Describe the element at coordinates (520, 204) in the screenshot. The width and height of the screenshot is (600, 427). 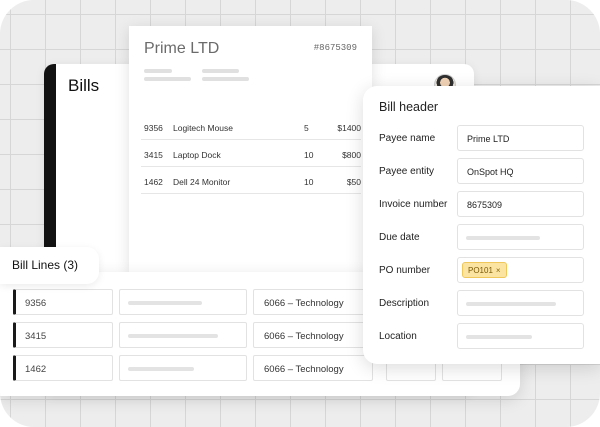
I see `invoice-number-field: 8675309` at that location.